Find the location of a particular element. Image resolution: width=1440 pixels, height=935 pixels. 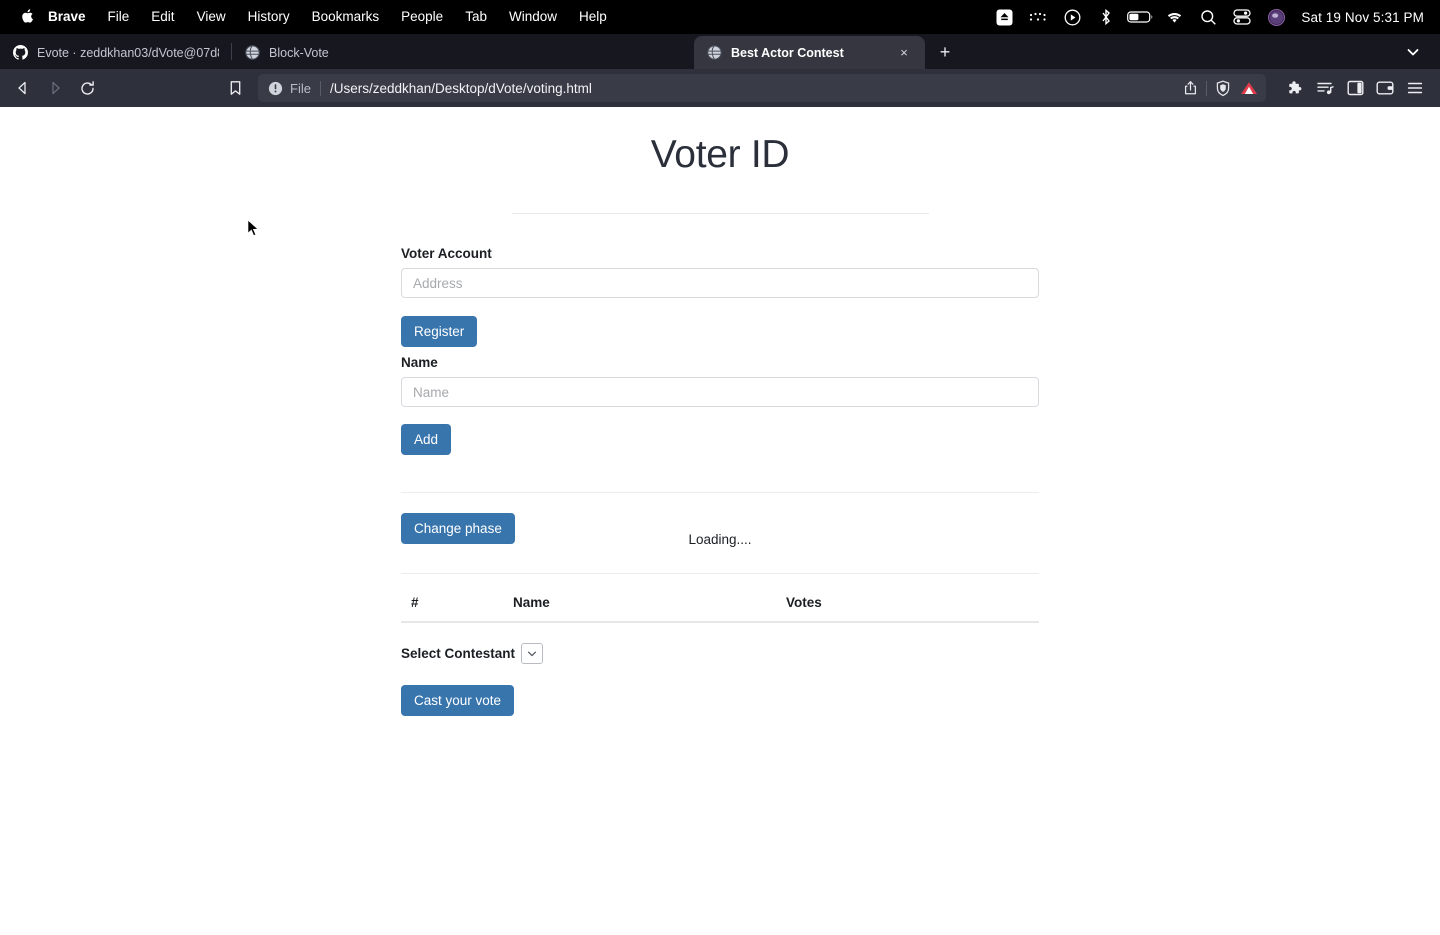

menu-bar-tray: Sat 19 Nov 5:31 PM is located at coordinates (1207, 17).